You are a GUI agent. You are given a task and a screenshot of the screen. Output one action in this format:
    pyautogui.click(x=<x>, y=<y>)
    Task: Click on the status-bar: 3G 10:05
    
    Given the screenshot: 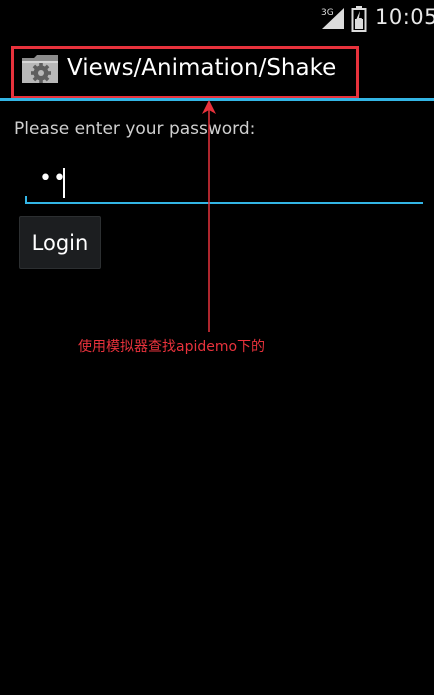 What is the action you would take?
    pyautogui.click(x=217, y=19)
    